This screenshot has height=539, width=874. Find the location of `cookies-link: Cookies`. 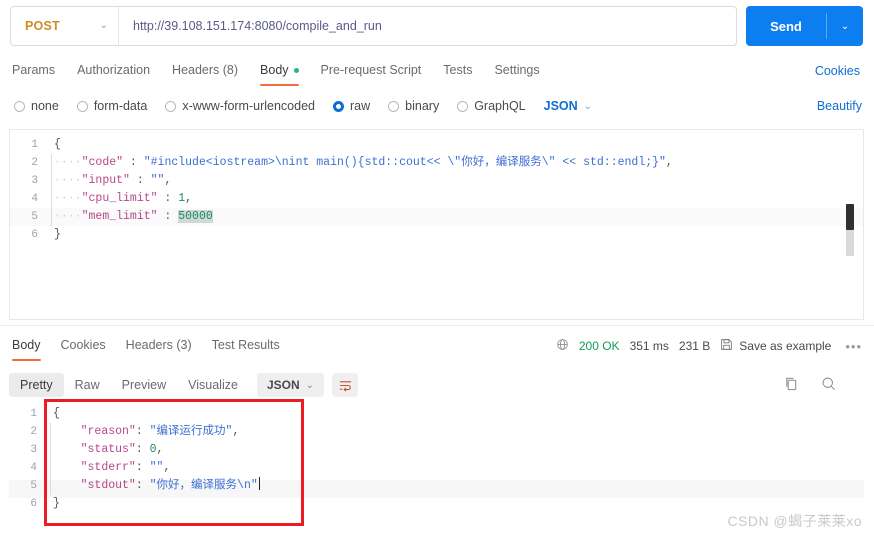

cookies-link: Cookies is located at coordinates (837, 71).